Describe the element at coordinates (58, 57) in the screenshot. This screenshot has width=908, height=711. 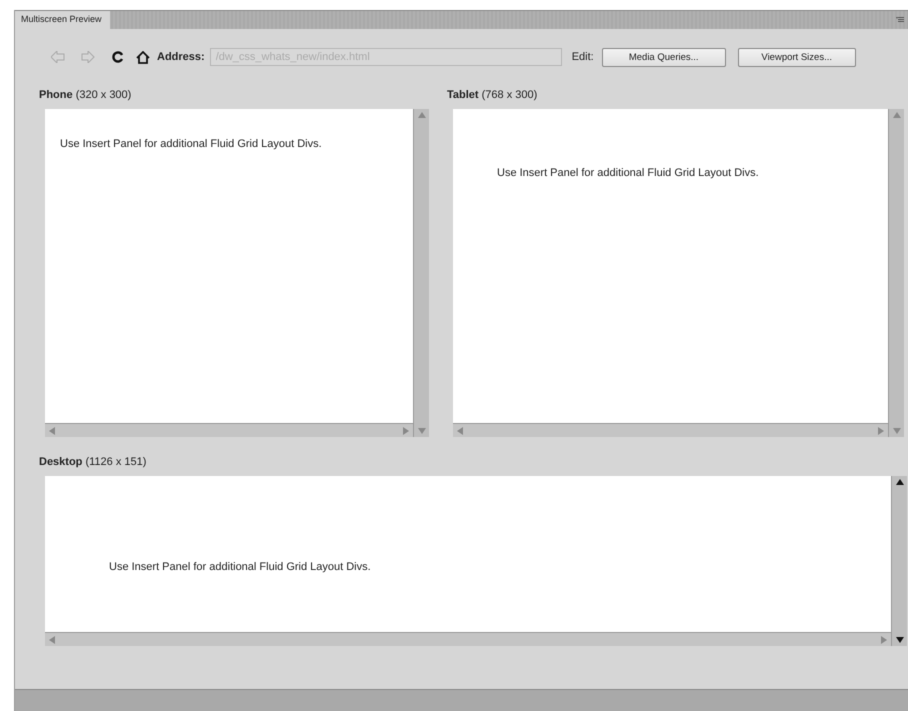
I see `back-arrow-icon` at that location.